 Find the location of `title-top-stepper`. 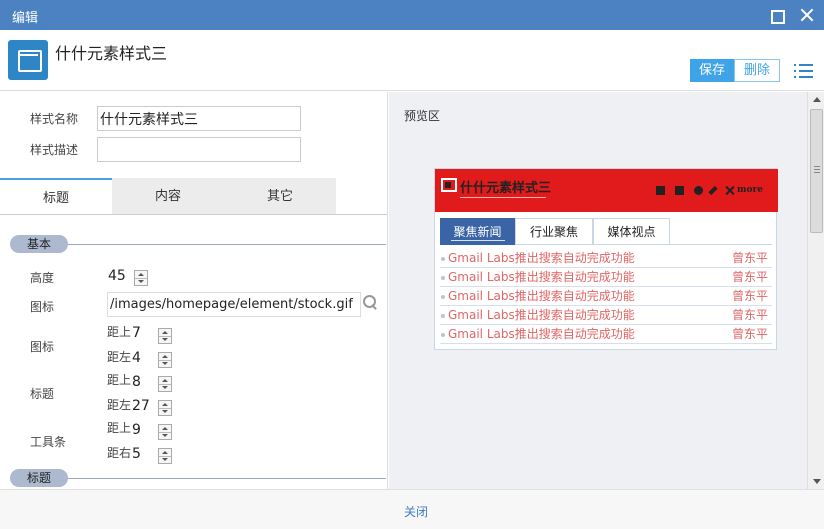

title-top-stepper is located at coordinates (165, 384).